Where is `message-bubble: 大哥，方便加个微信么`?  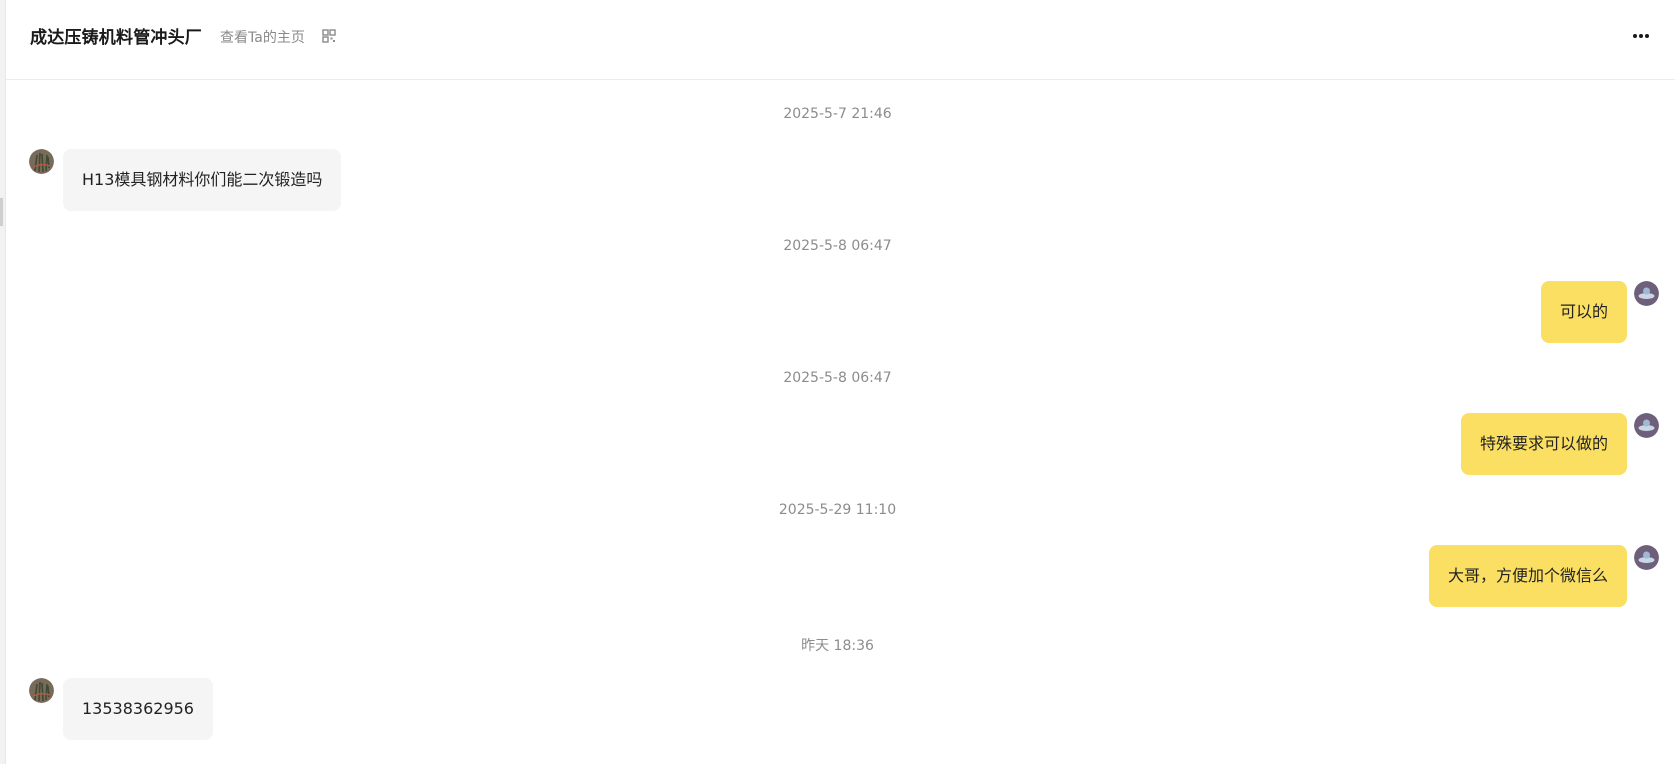 message-bubble: 大哥，方便加个微信么 is located at coordinates (1527, 576).